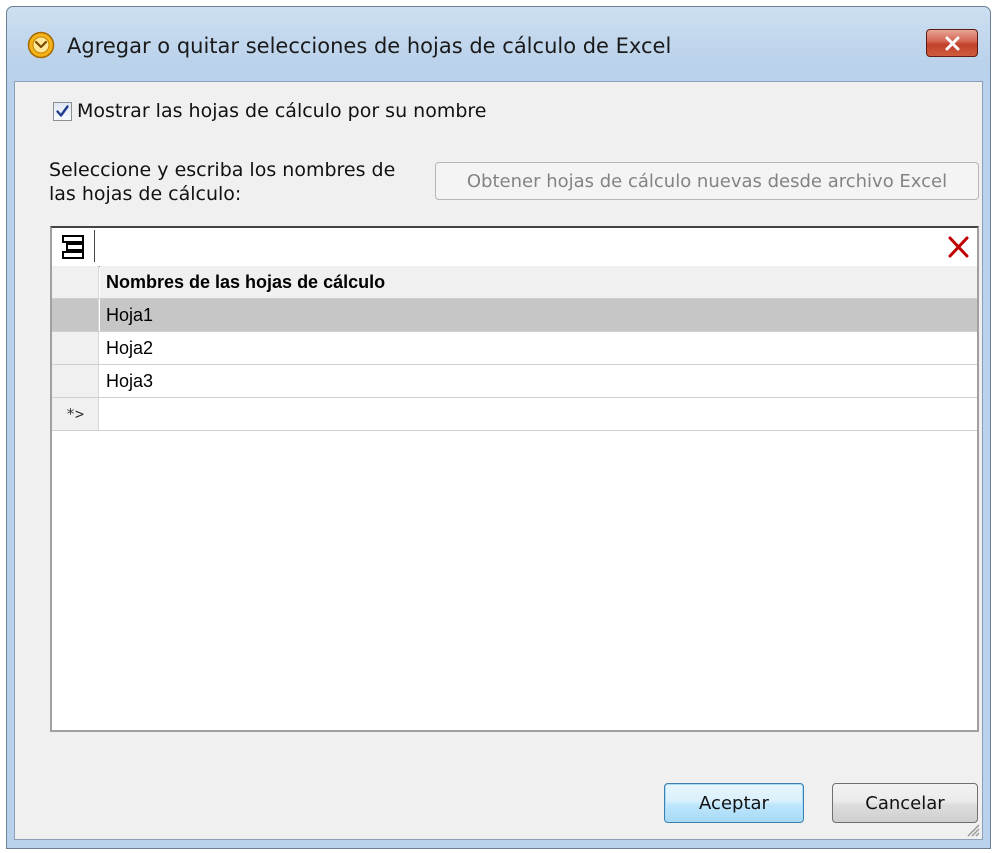  What do you see at coordinates (41, 45) in the screenshot?
I see `mapforce-clock-icon` at bounding box center [41, 45].